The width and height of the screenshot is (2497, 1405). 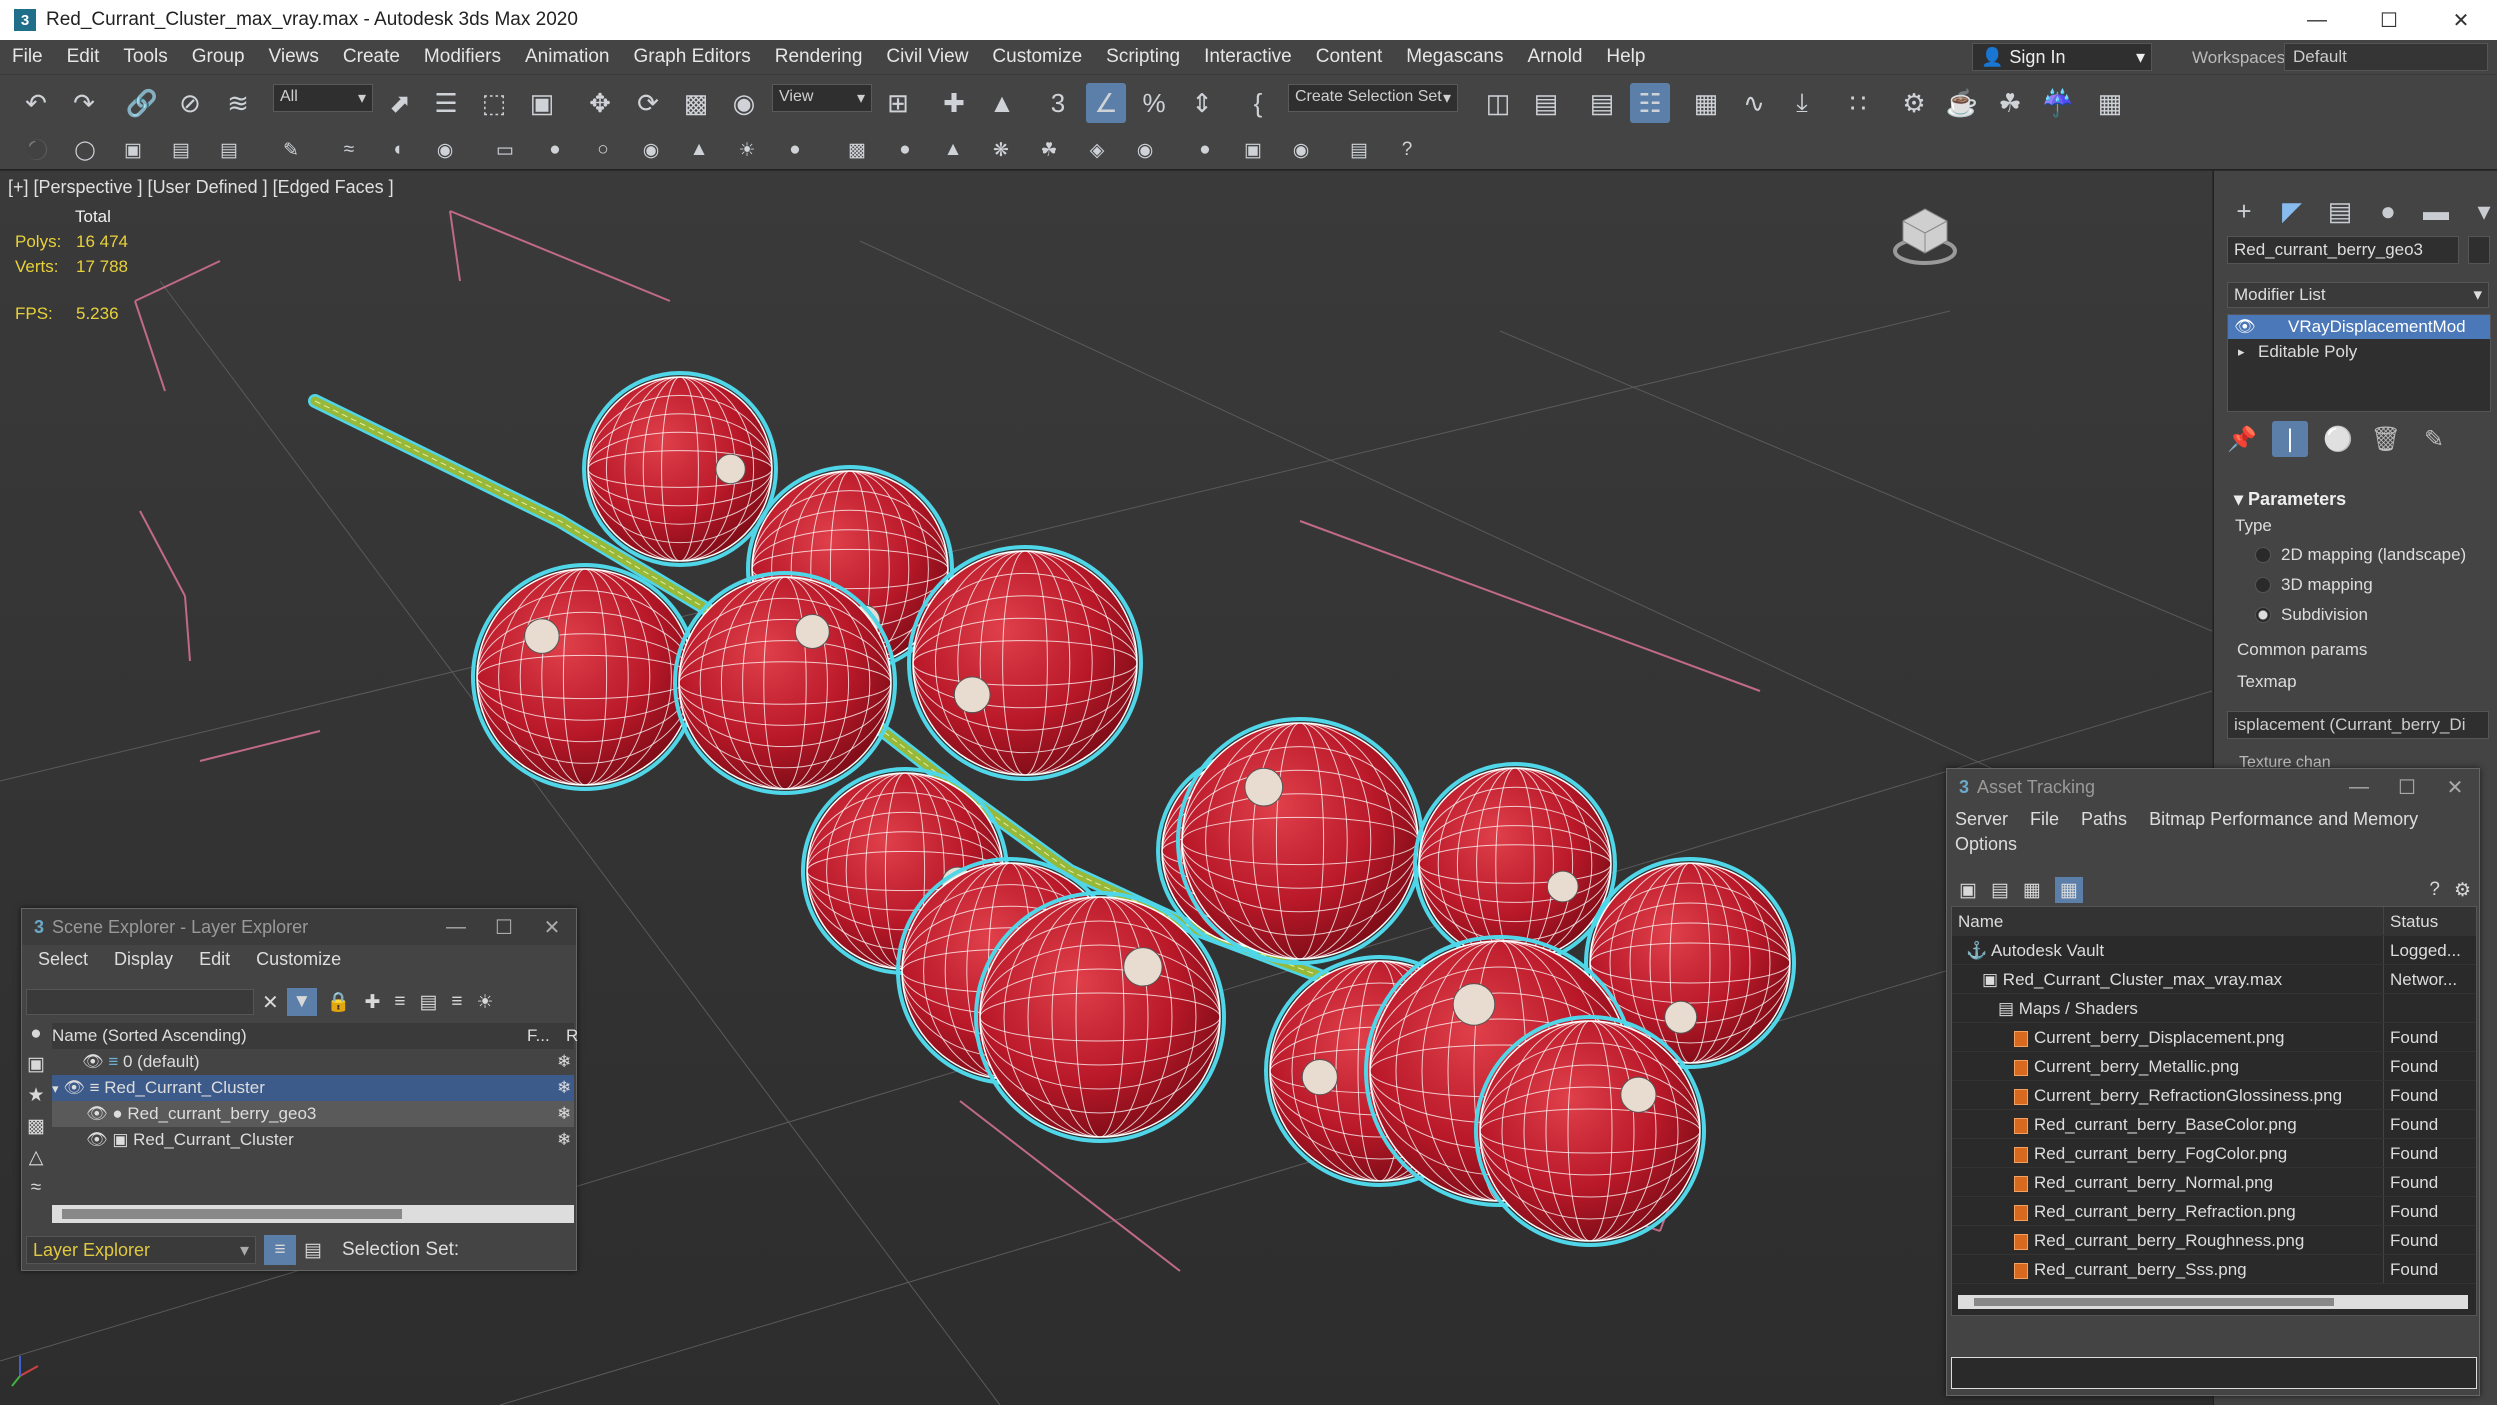 I want to click on viewcube-icon, so click(x=1925, y=236).